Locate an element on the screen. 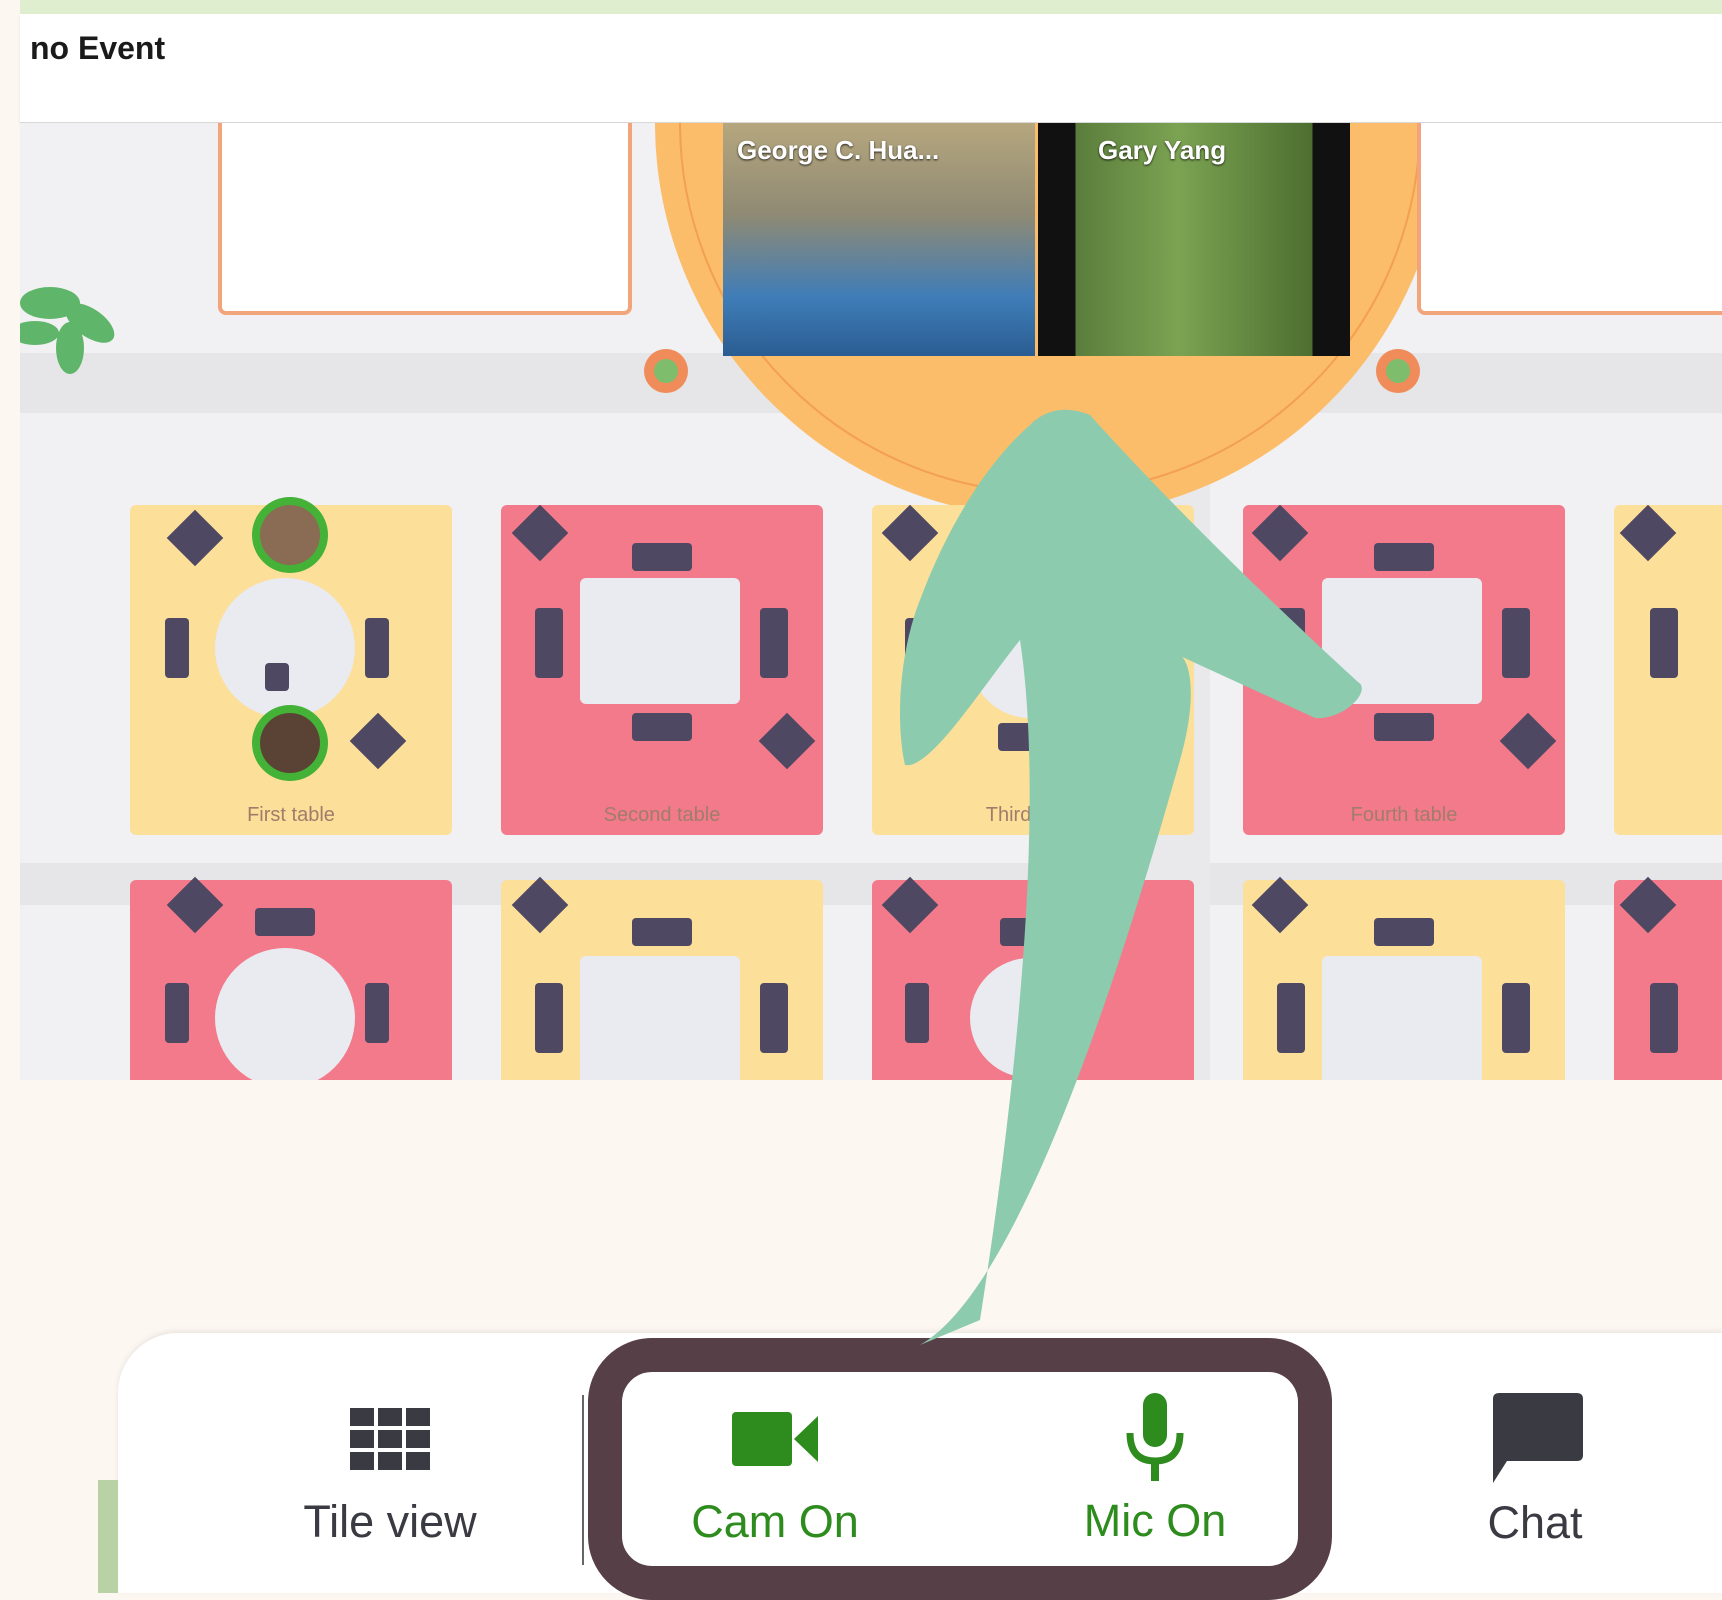 This screenshot has height=1600, width=1722. tile-view-label: Tile view is located at coordinates (390, 1521).